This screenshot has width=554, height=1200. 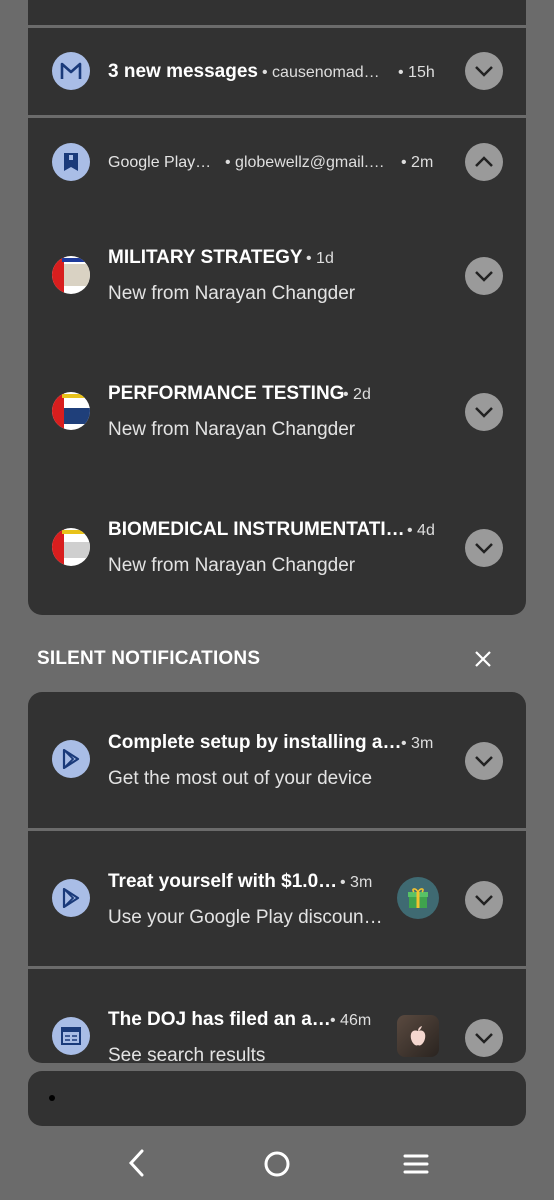 I want to click on previous-notification-card, so click(x=277, y=12).